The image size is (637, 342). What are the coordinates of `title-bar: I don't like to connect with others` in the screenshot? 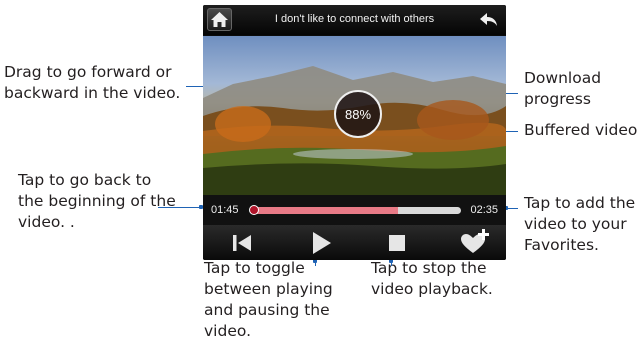 It's located at (354, 20).